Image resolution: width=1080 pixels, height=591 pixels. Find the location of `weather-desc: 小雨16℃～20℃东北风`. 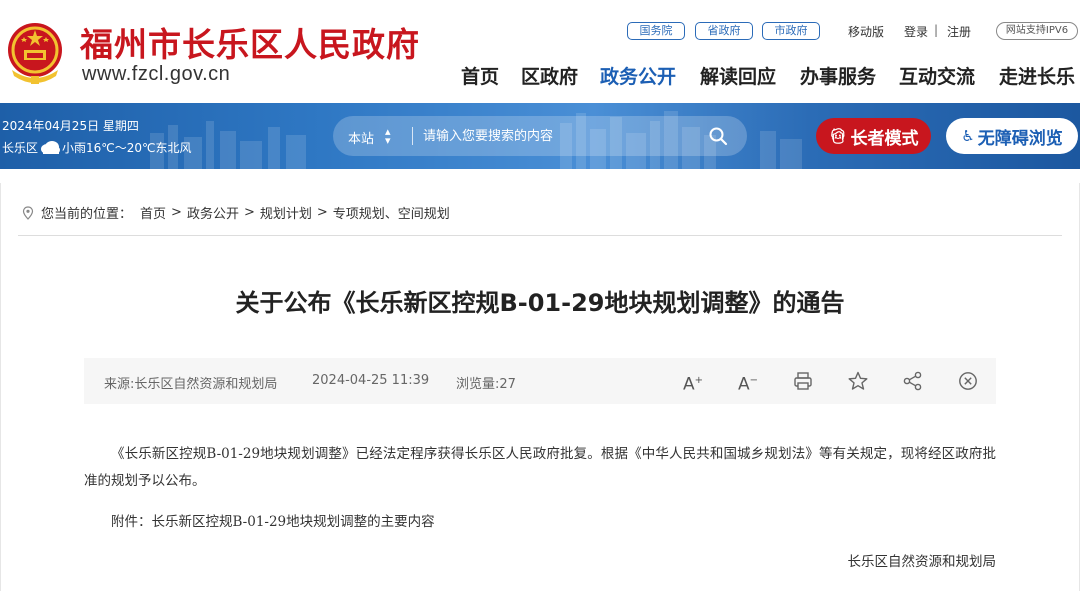

weather-desc: 小雨16℃～20℃东北风 is located at coordinates (127, 148).